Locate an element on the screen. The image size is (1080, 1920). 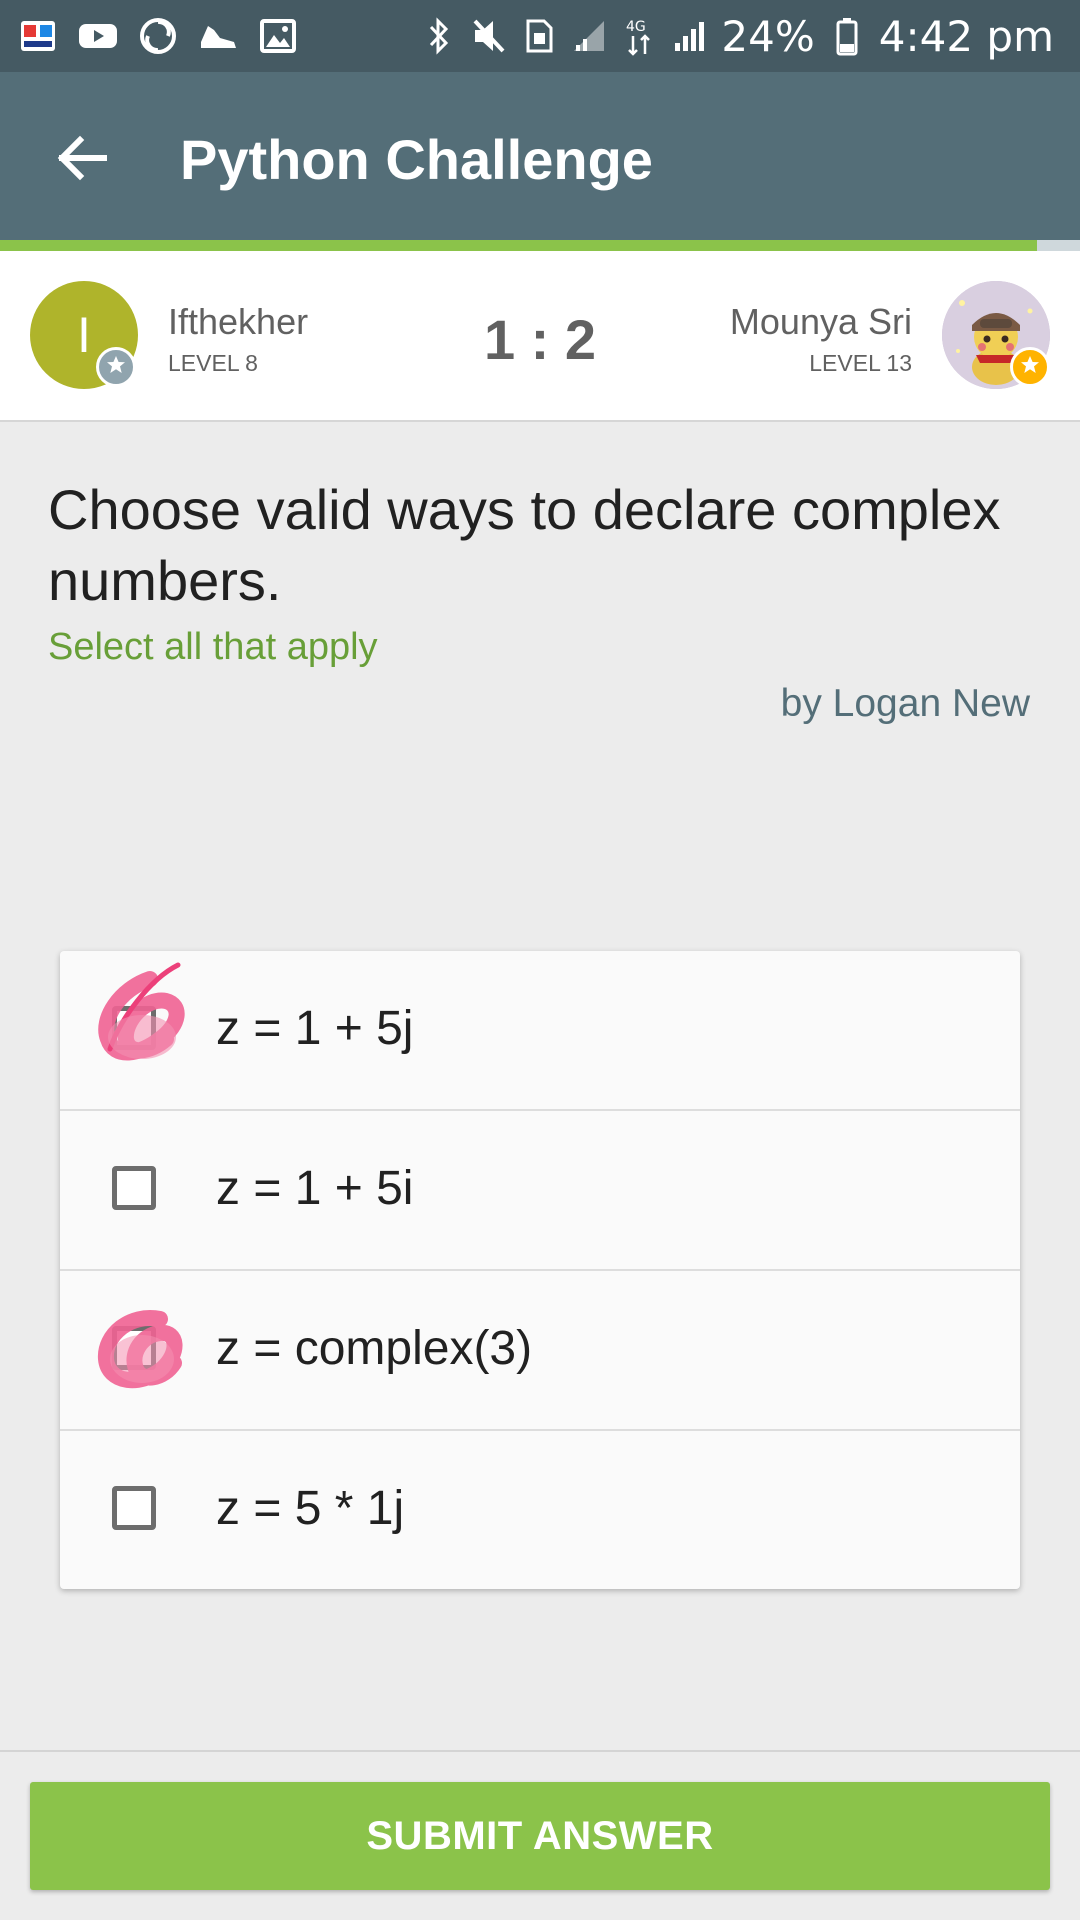
answer-option: z = 1 + 5i is located at coordinates (540, 1191).